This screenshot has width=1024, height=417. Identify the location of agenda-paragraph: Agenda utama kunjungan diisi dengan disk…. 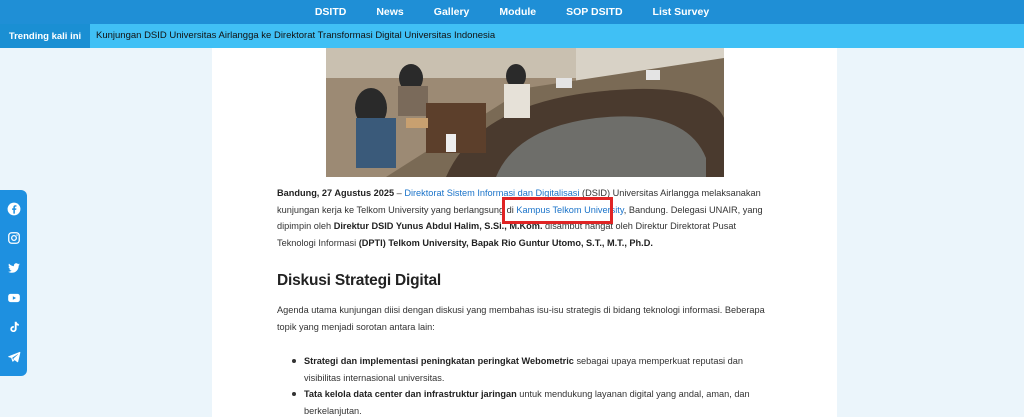
(521, 318).